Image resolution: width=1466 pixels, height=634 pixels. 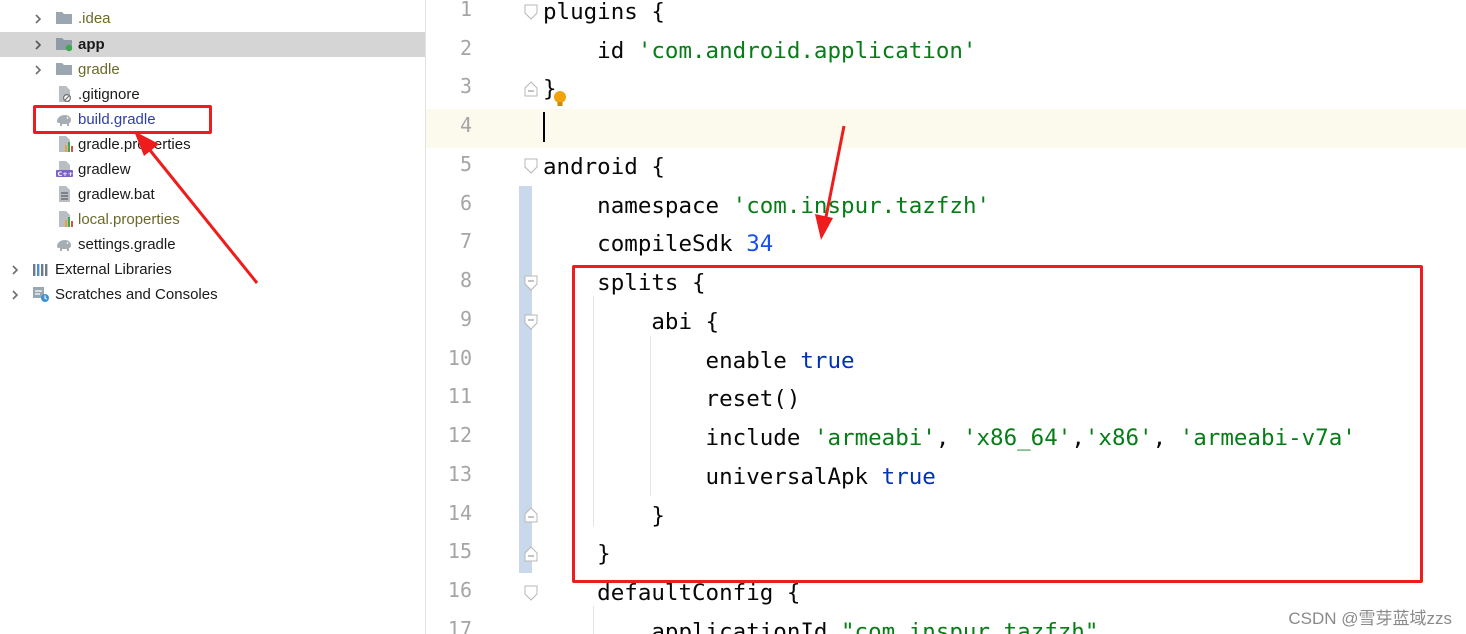 I want to click on tree-row-gradle-properties: gradle.properties, so click(x=213, y=144).